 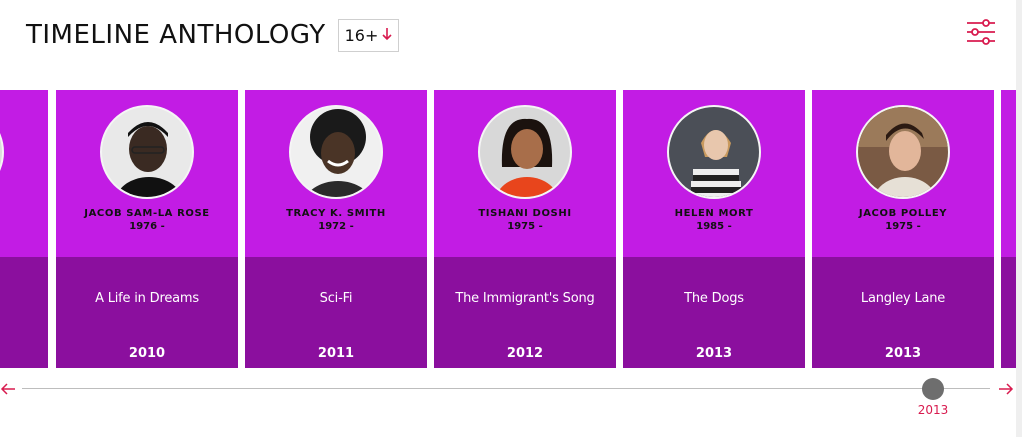 I want to click on timeline-thumb, so click(x=933, y=389).